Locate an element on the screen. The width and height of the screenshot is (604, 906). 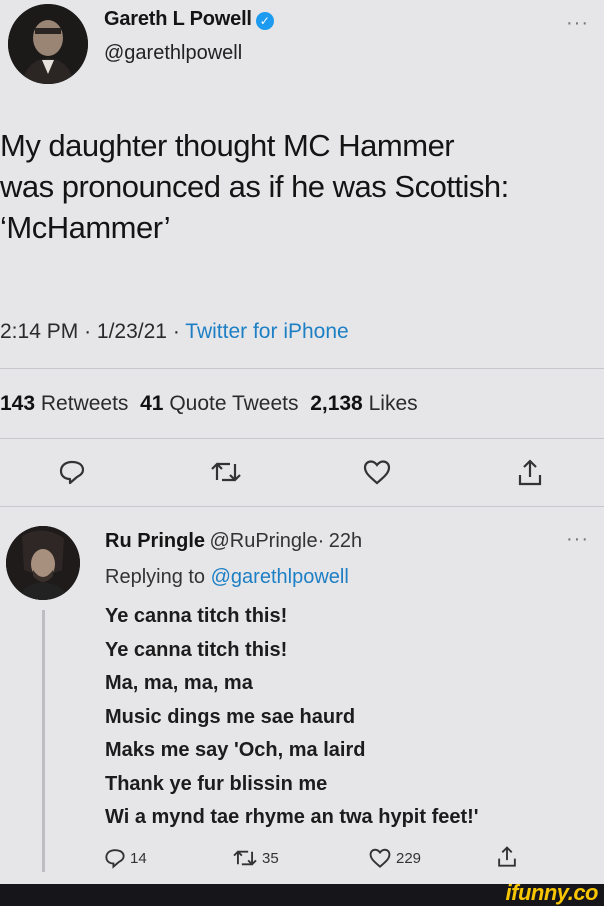
retweets-count: 143 is located at coordinates (18, 403).